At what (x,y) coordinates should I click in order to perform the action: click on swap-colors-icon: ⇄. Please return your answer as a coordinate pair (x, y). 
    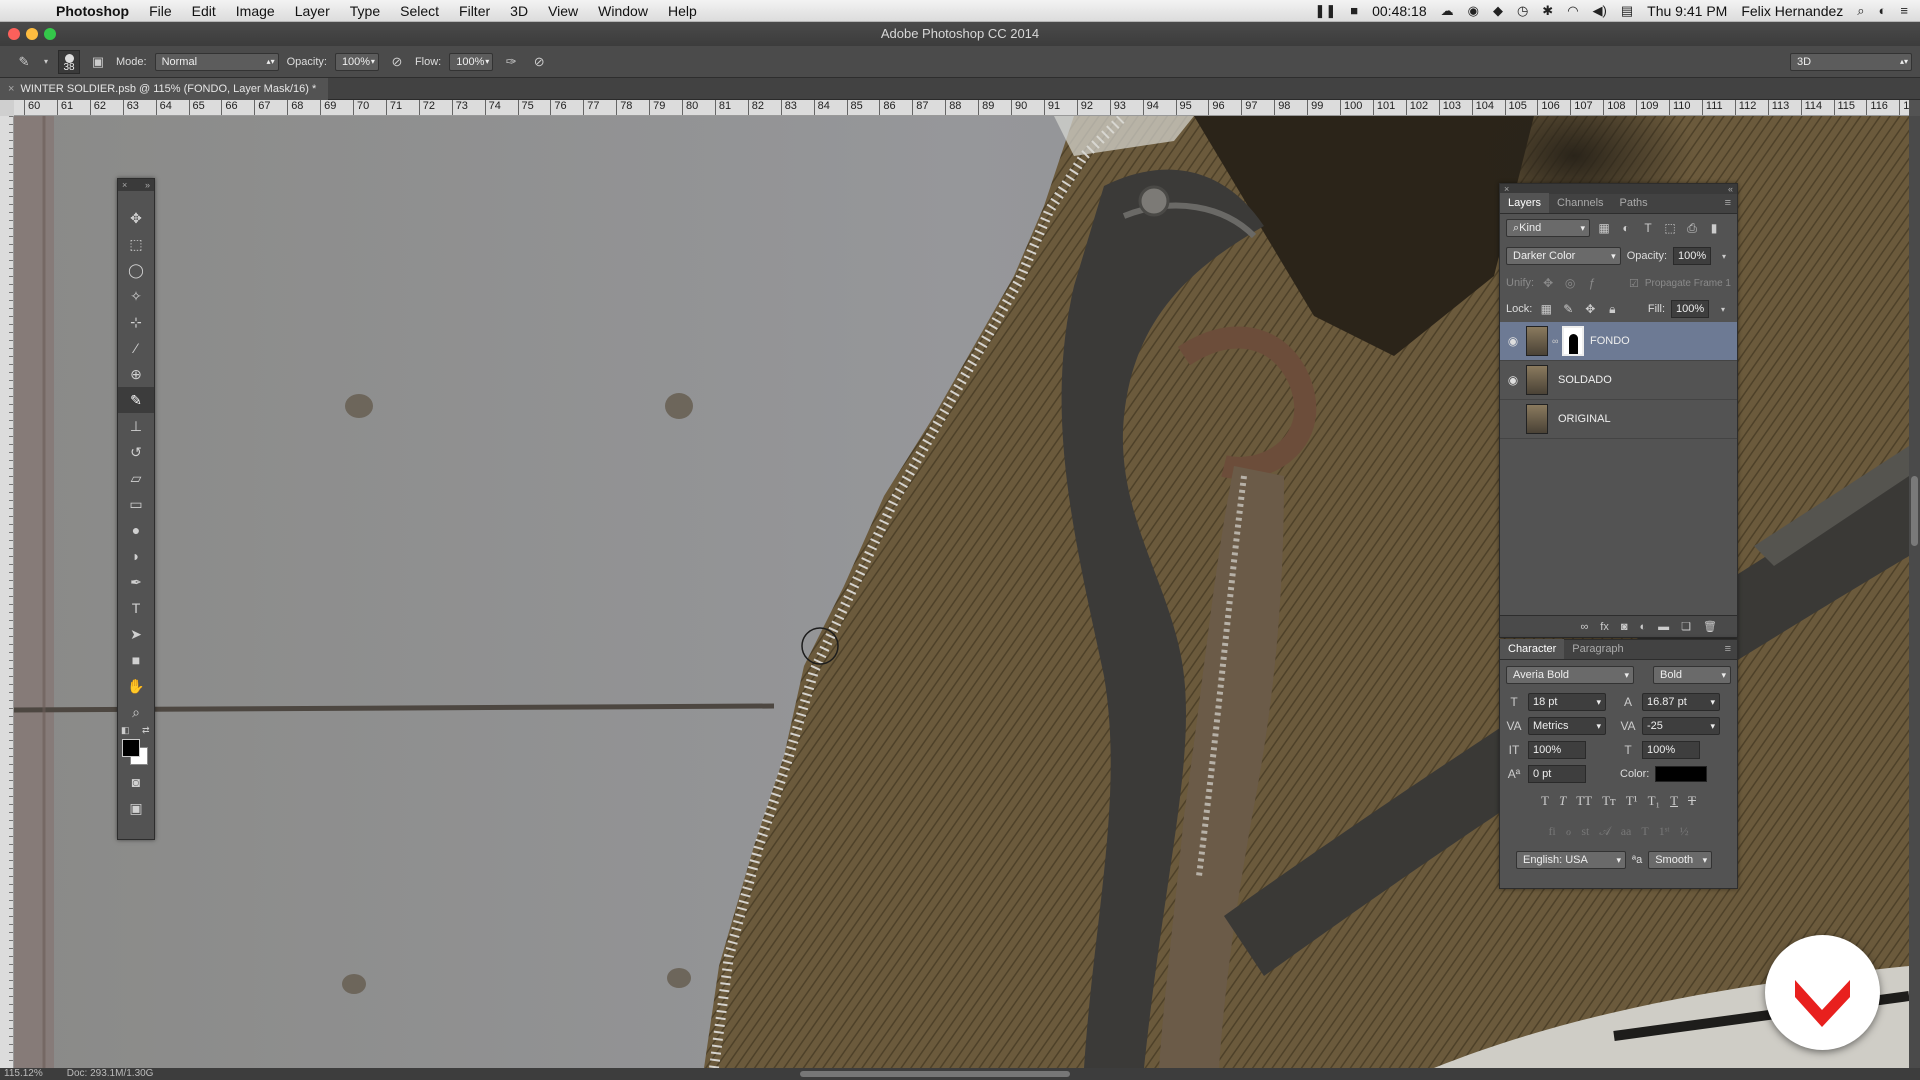
    Looking at the image, I should click on (146, 730).